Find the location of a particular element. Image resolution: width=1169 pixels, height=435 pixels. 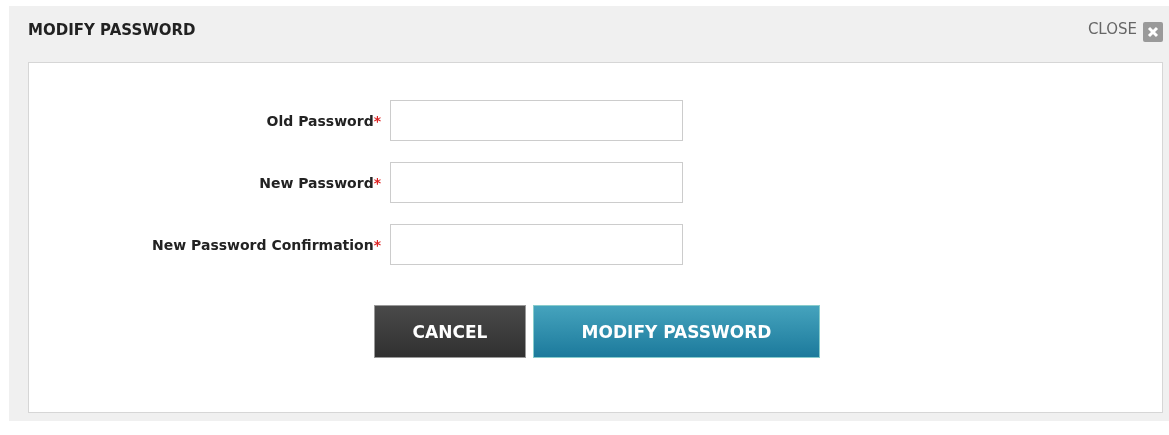

dialog-title: MODIFY PASSWORD is located at coordinates (112, 30).